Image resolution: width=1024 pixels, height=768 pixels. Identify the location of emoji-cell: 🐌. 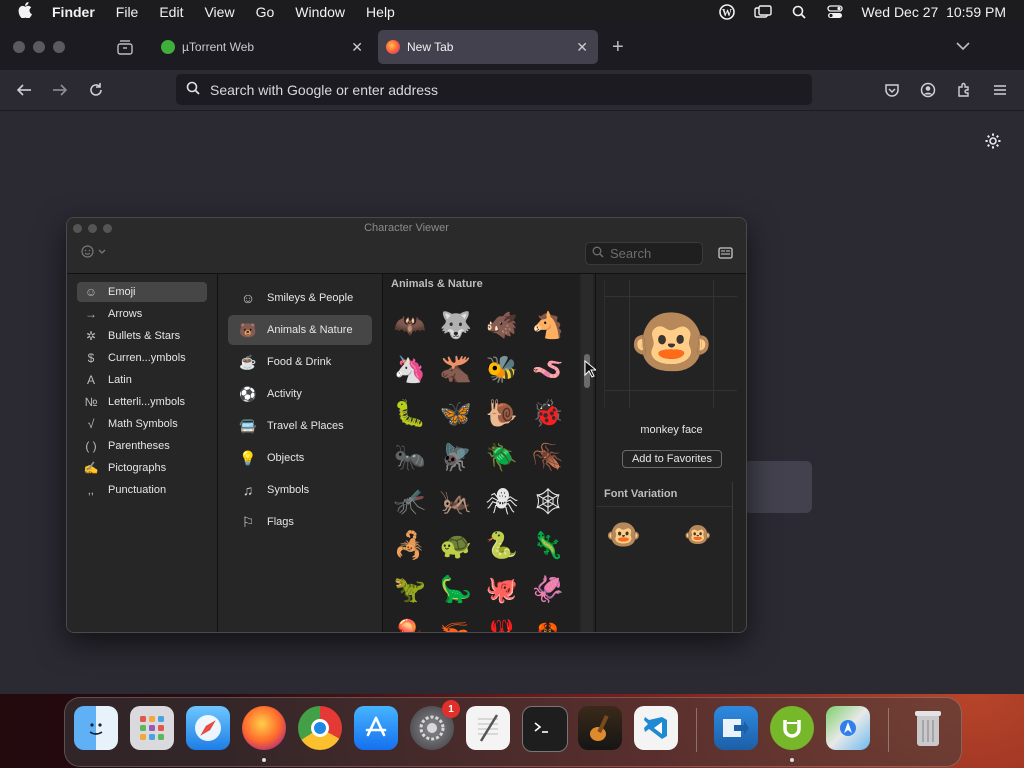
(502, 413).